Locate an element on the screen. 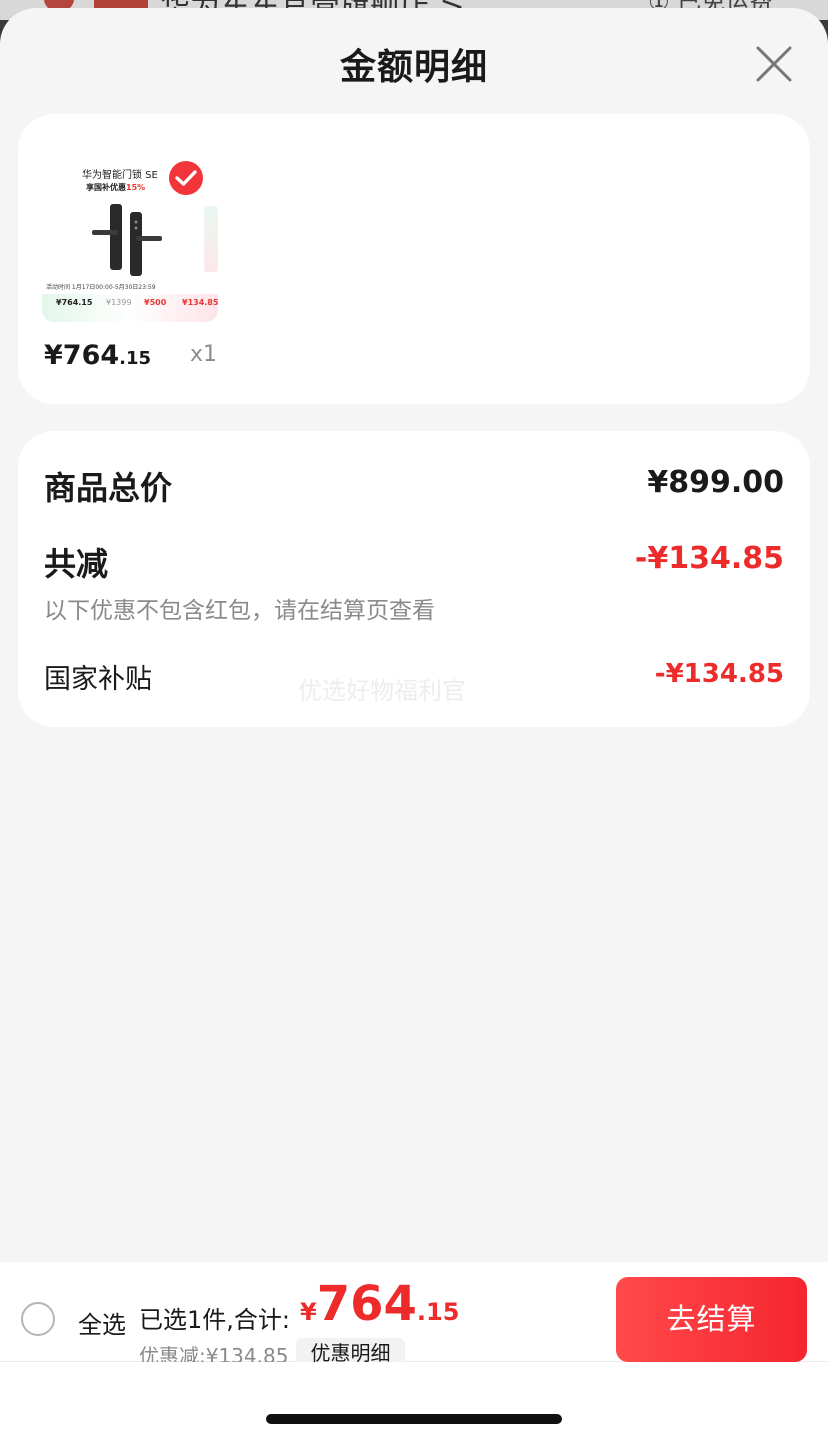 The image size is (828, 1443). sheet-title: 金额明细 is located at coordinates (413, 67).